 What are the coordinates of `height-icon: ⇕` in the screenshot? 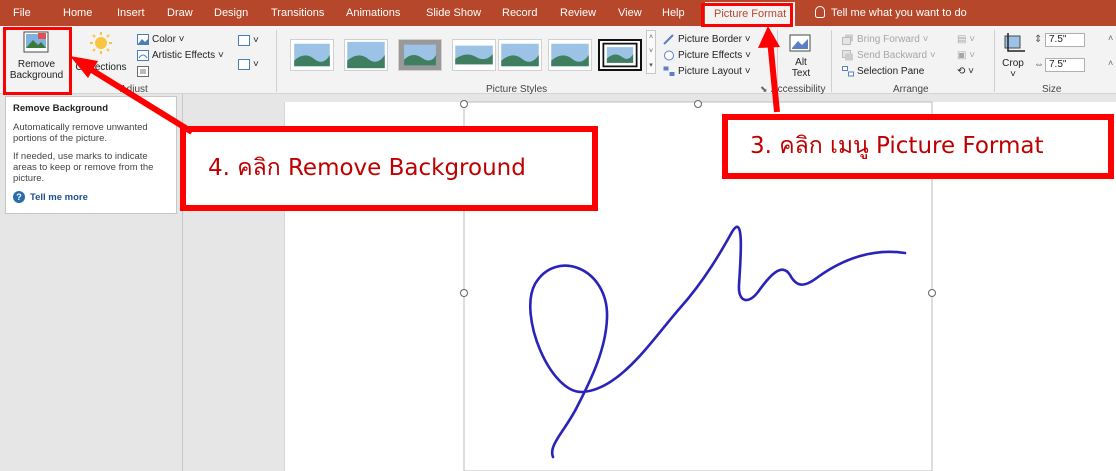 It's located at (1038, 39).